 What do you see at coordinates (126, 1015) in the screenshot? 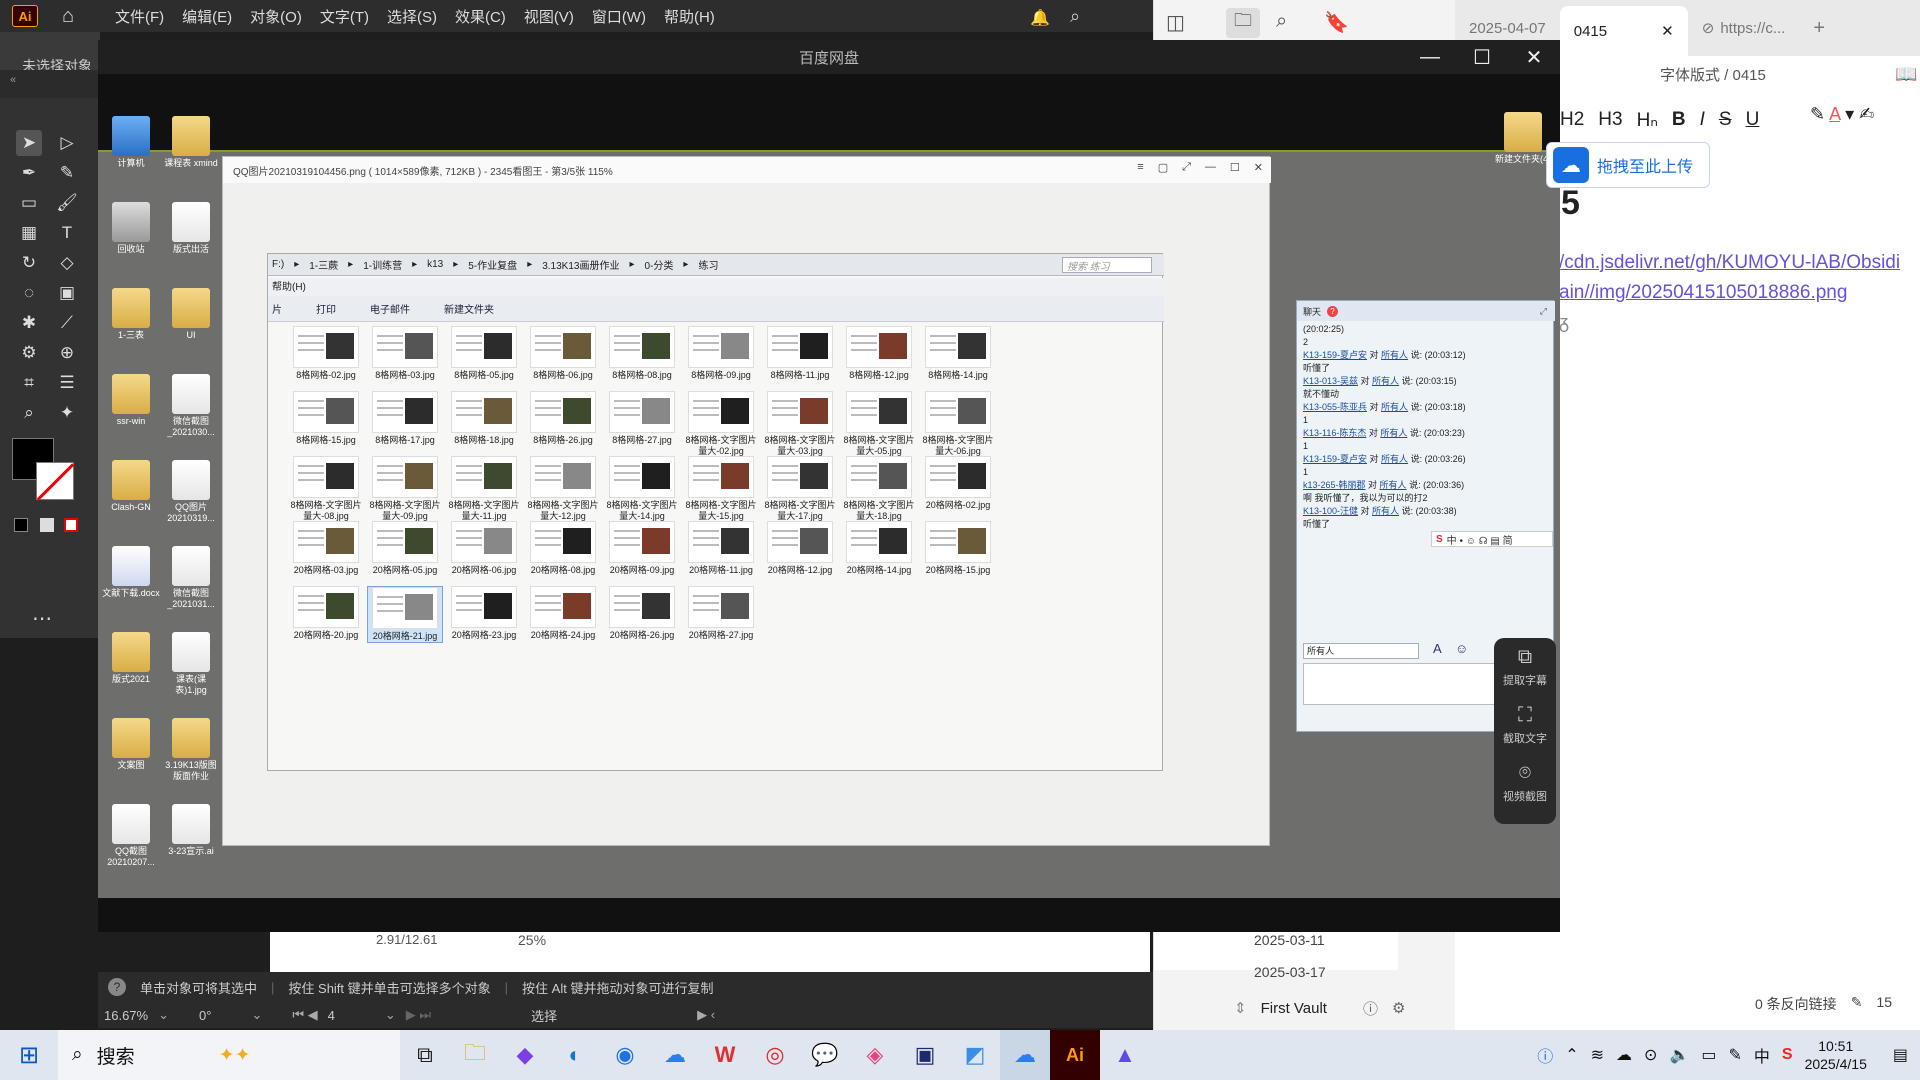
I see `zoom-select: 16.67%` at bounding box center [126, 1015].